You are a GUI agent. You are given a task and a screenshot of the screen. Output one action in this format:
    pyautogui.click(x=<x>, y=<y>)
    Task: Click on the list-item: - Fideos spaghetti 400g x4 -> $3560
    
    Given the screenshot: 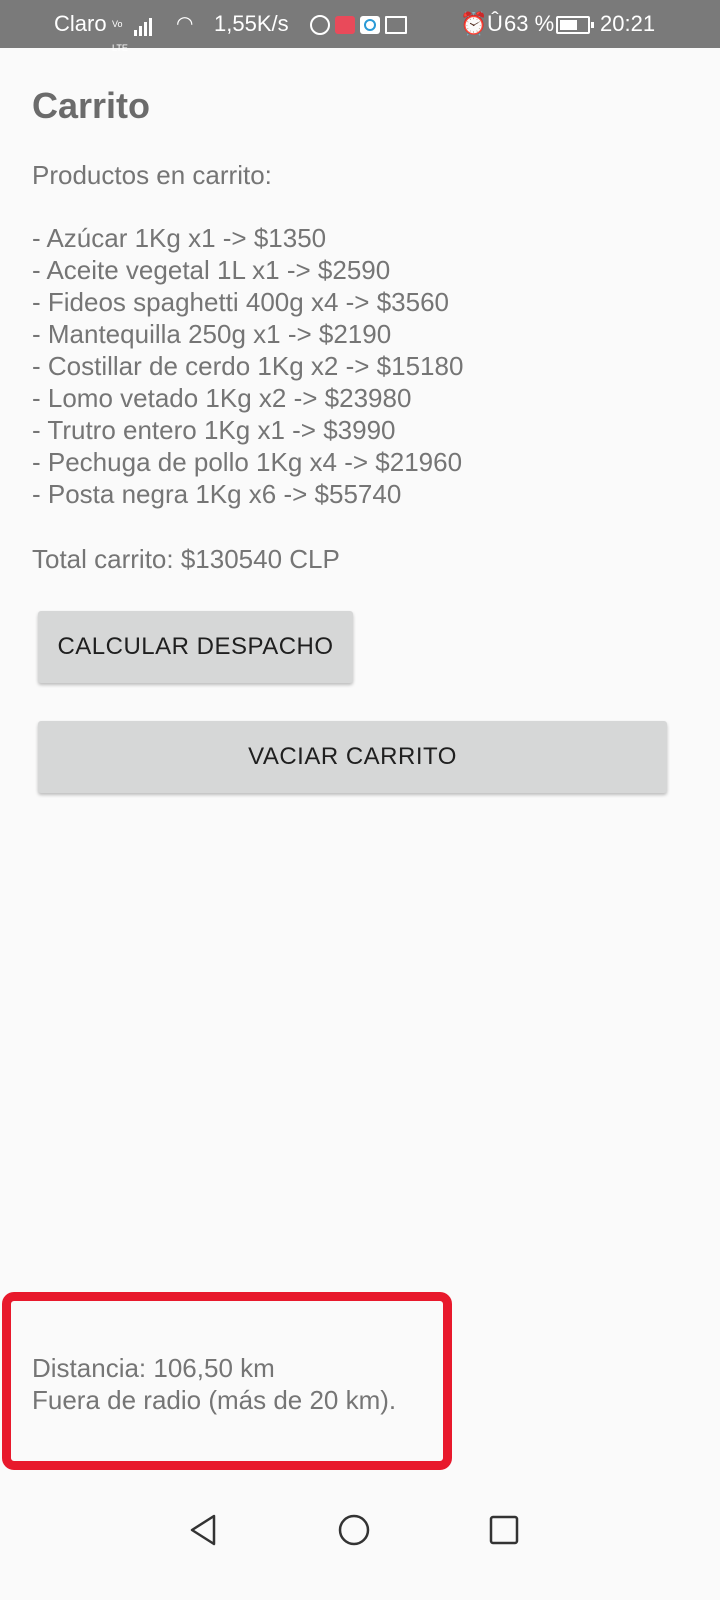 What is the action you would take?
    pyautogui.click(x=241, y=302)
    